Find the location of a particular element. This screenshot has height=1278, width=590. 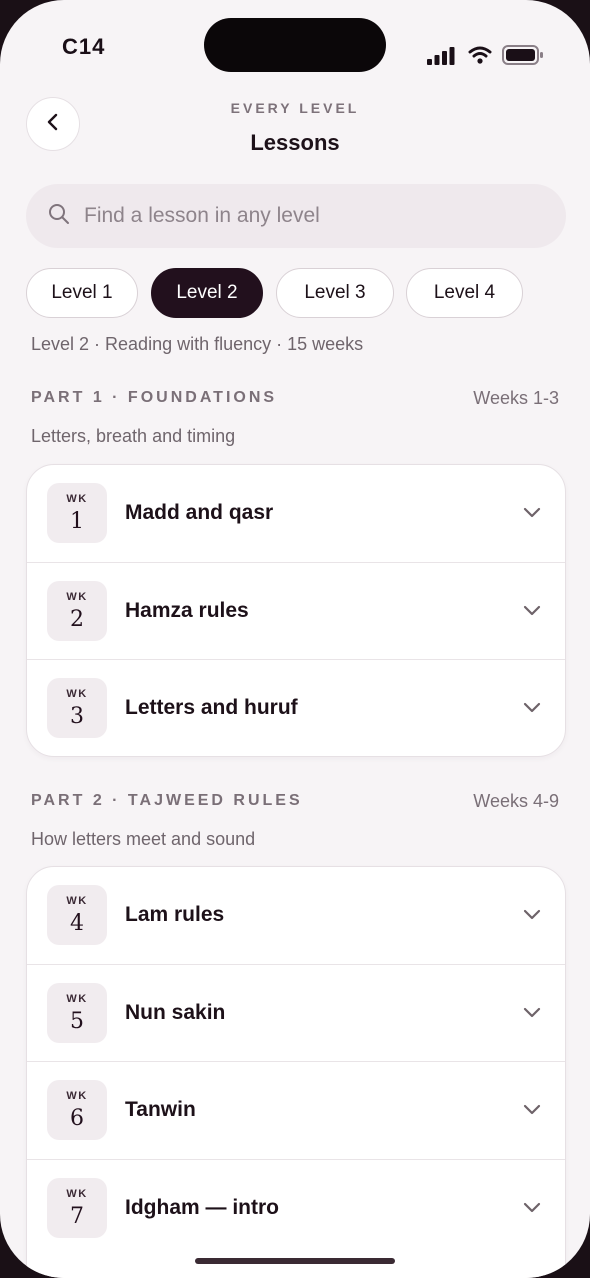

tab-level-3: Level 3 is located at coordinates (335, 293).